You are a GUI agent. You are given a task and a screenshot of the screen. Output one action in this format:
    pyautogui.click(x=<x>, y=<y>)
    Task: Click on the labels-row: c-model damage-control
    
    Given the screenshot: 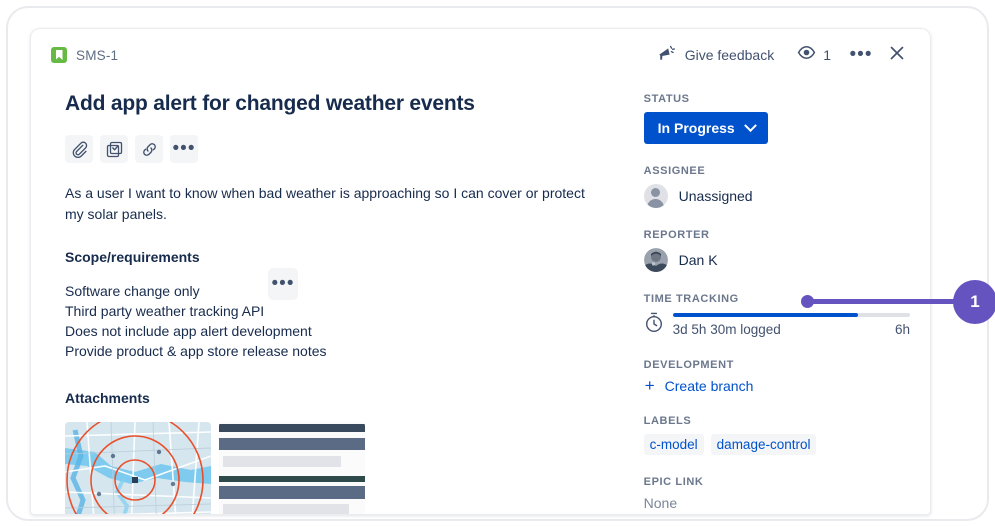 What is the action you would take?
    pyautogui.click(x=776, y=444)
    